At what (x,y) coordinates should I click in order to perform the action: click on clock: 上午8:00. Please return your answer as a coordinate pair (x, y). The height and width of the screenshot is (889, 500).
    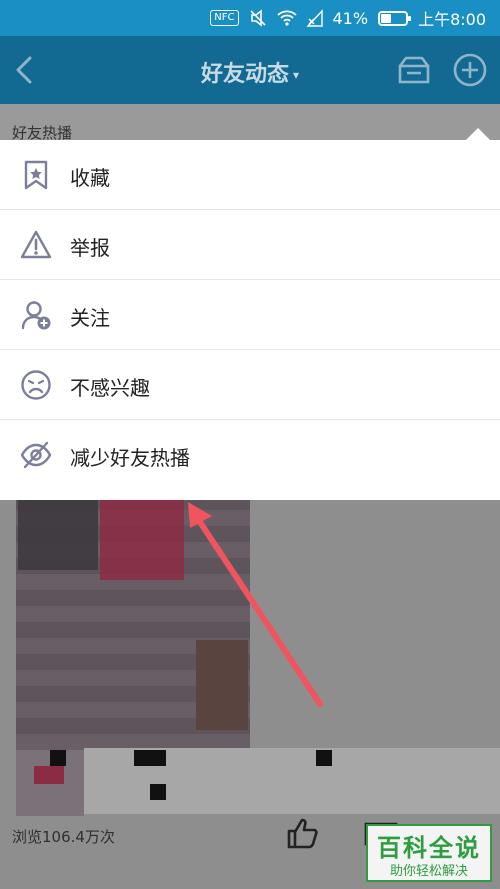
    Looking at the image, I should click on (452, 19).